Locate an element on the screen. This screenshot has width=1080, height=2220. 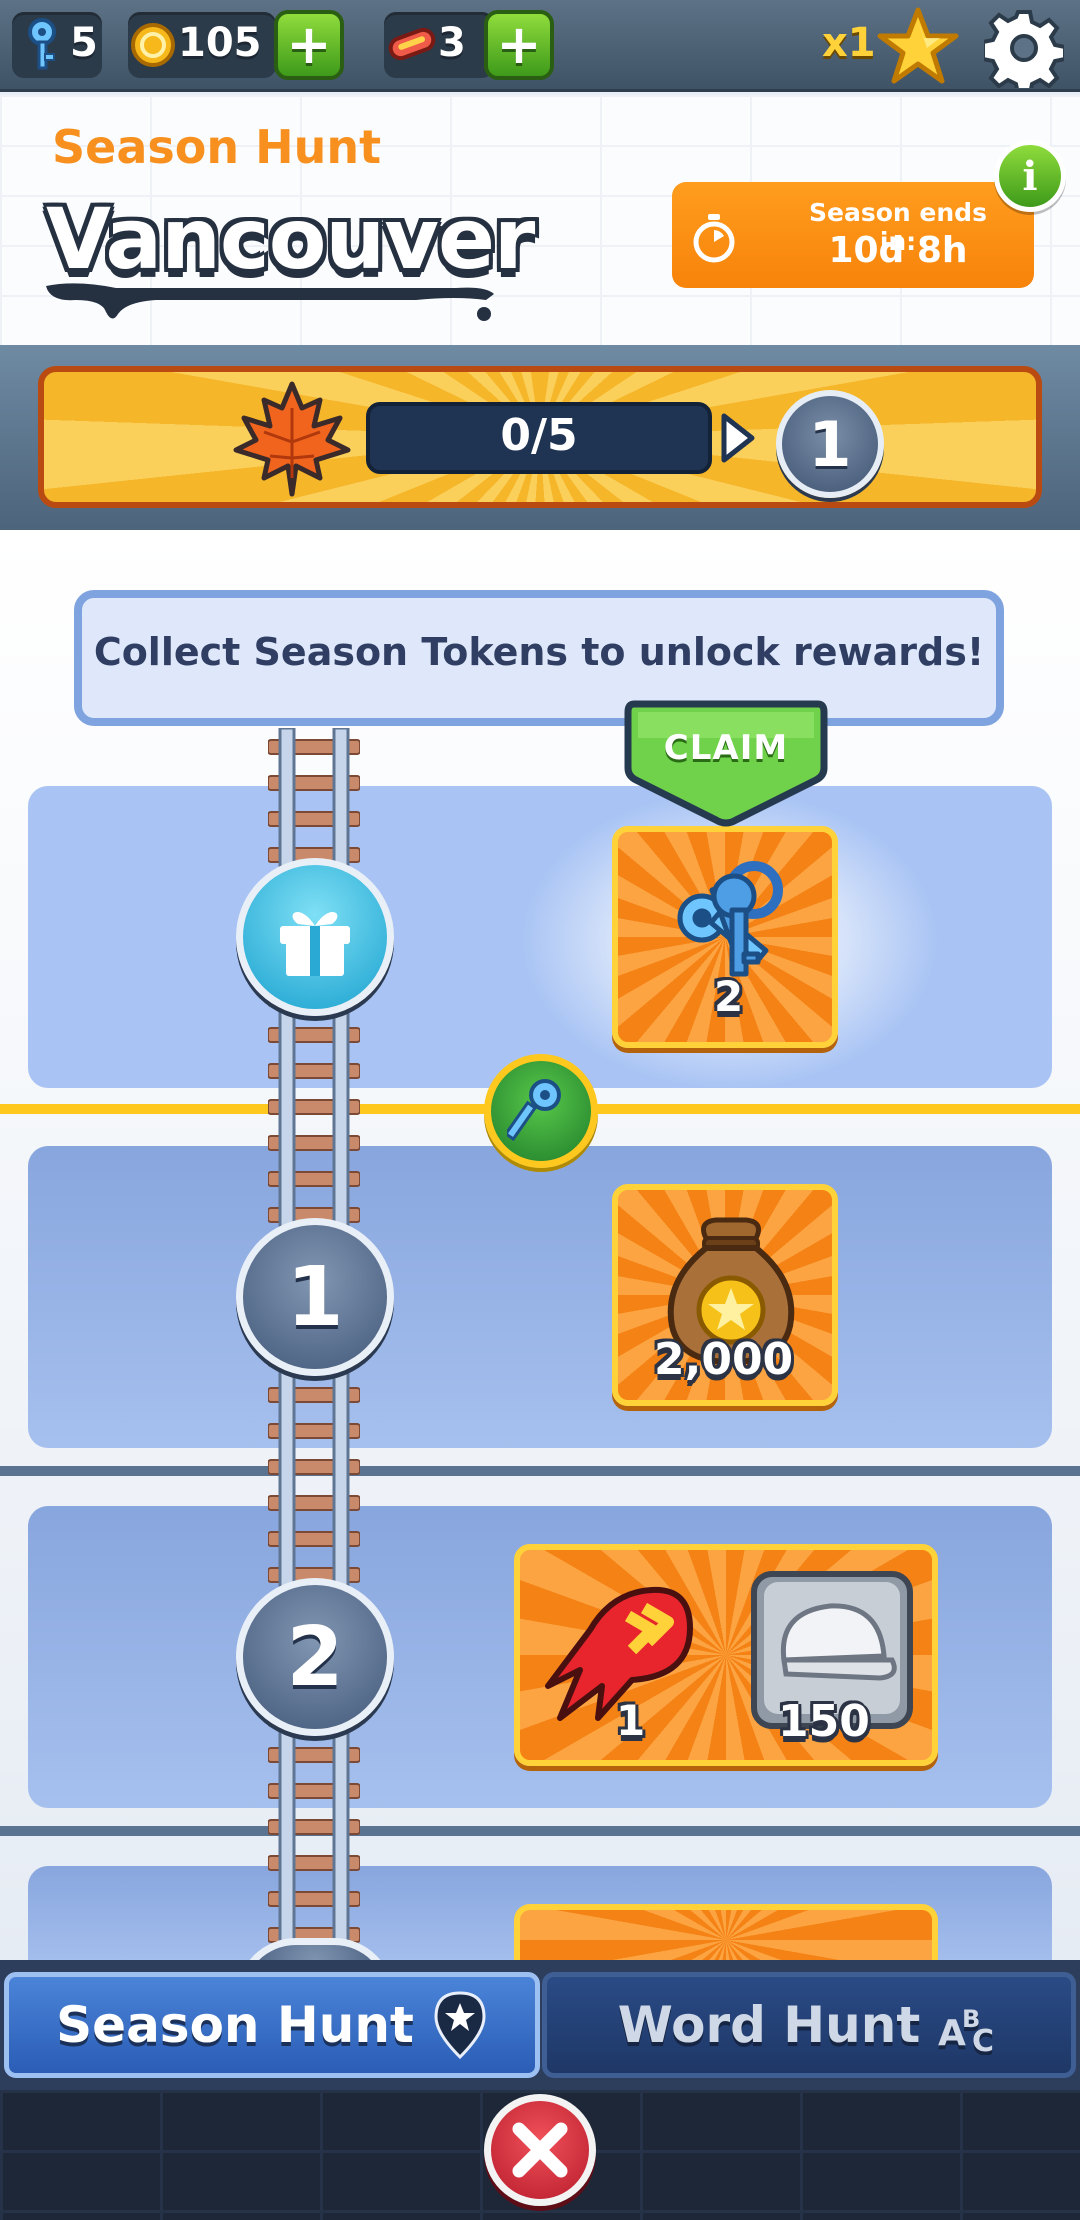
close-icon is located at coordinates (540, 2150).